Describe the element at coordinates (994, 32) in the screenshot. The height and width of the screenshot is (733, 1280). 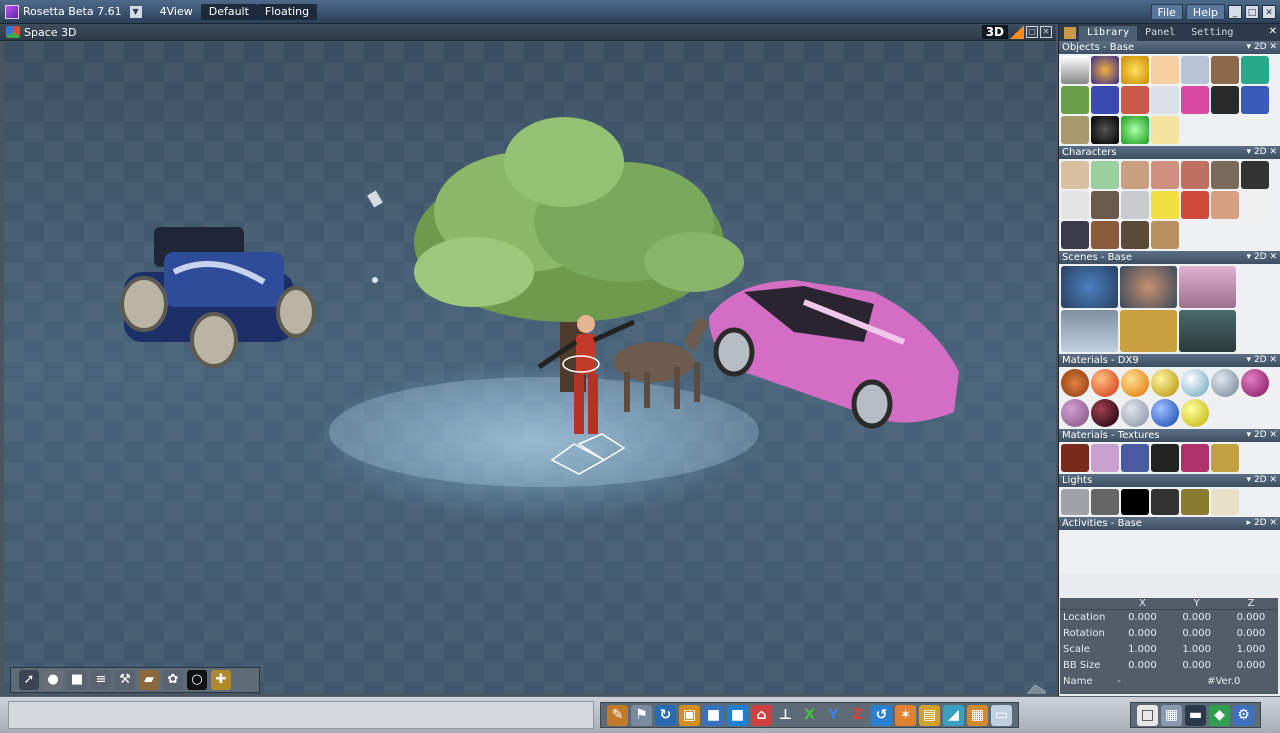
I see `view-mode-toggle: 3D` at that location.